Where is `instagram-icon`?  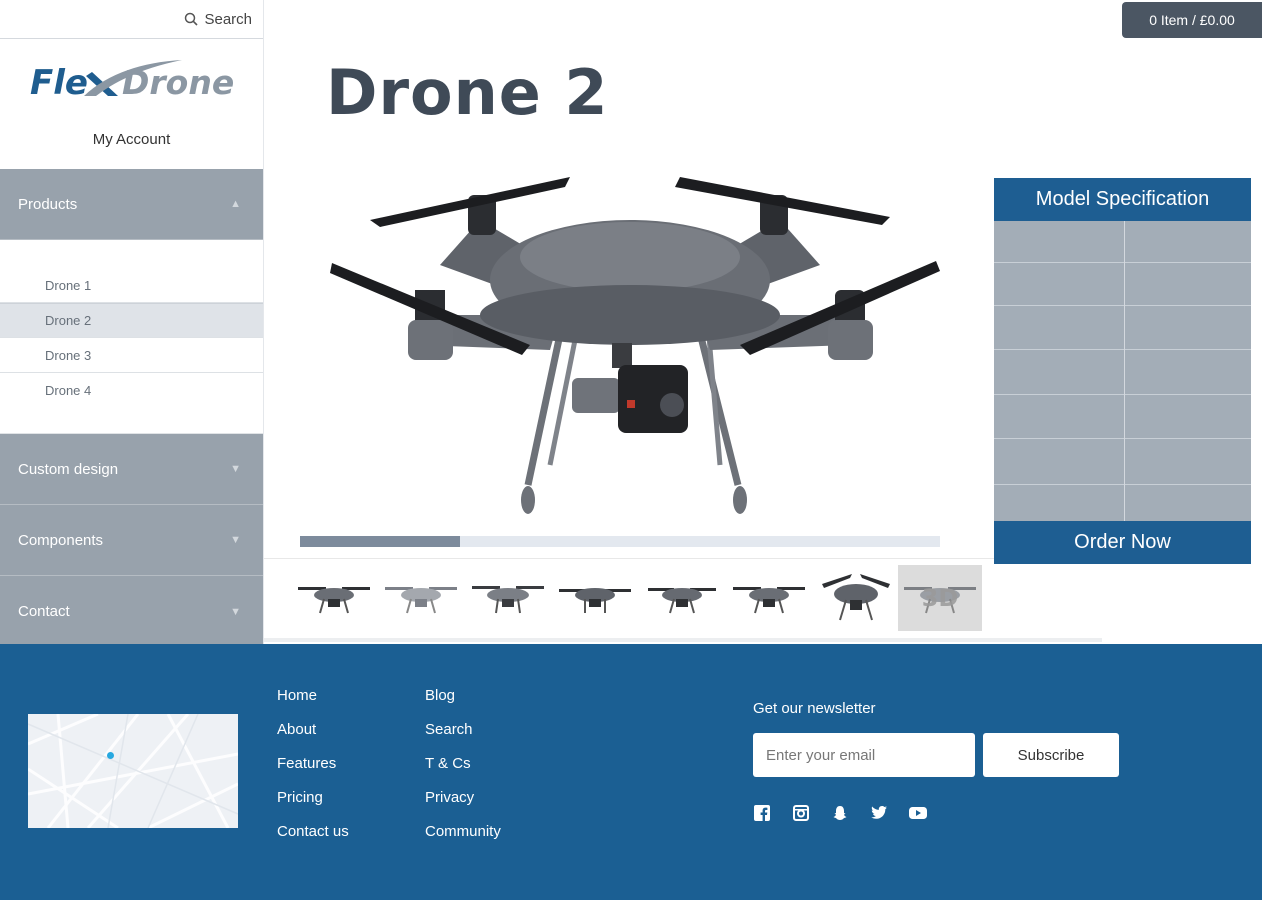 instagram-icon is located at coordinates (801, 813).